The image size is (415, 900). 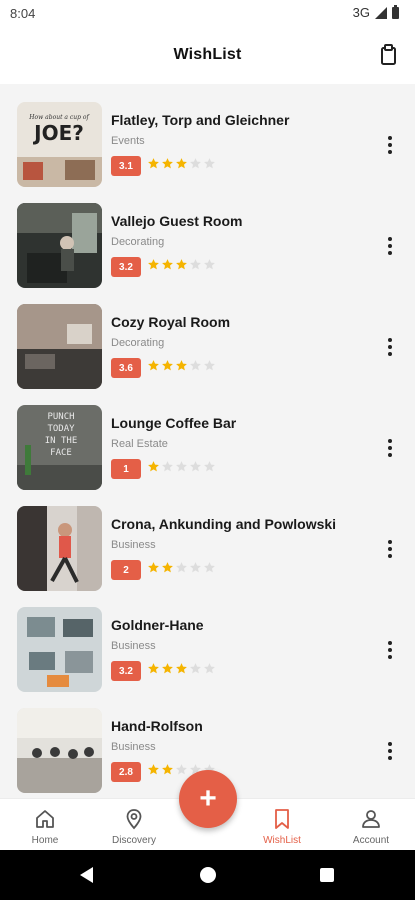 What do you see at coordinates (157, 726) in the screenshot?
I see `item-title: Hand-Rolfson` at bounding box center [157, 726].